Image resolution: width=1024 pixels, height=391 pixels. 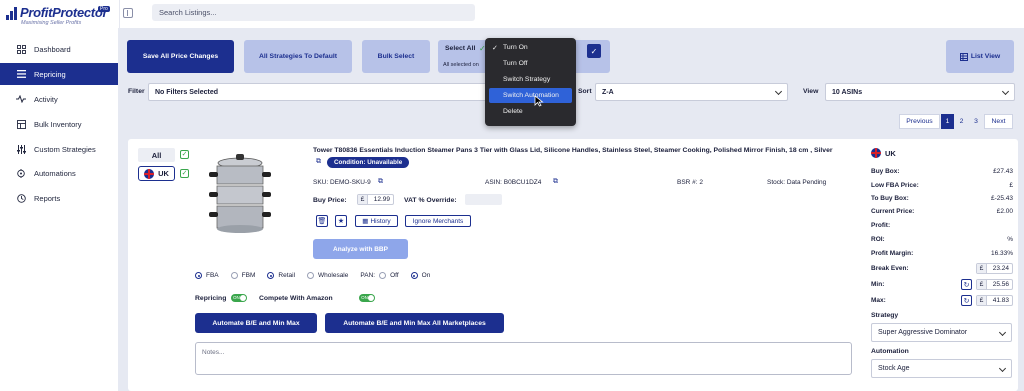 What do you see at coordinates (920, 92) in the screenshot?
I see `view-select: 10 ASINs` at bounding box center [920, 92].